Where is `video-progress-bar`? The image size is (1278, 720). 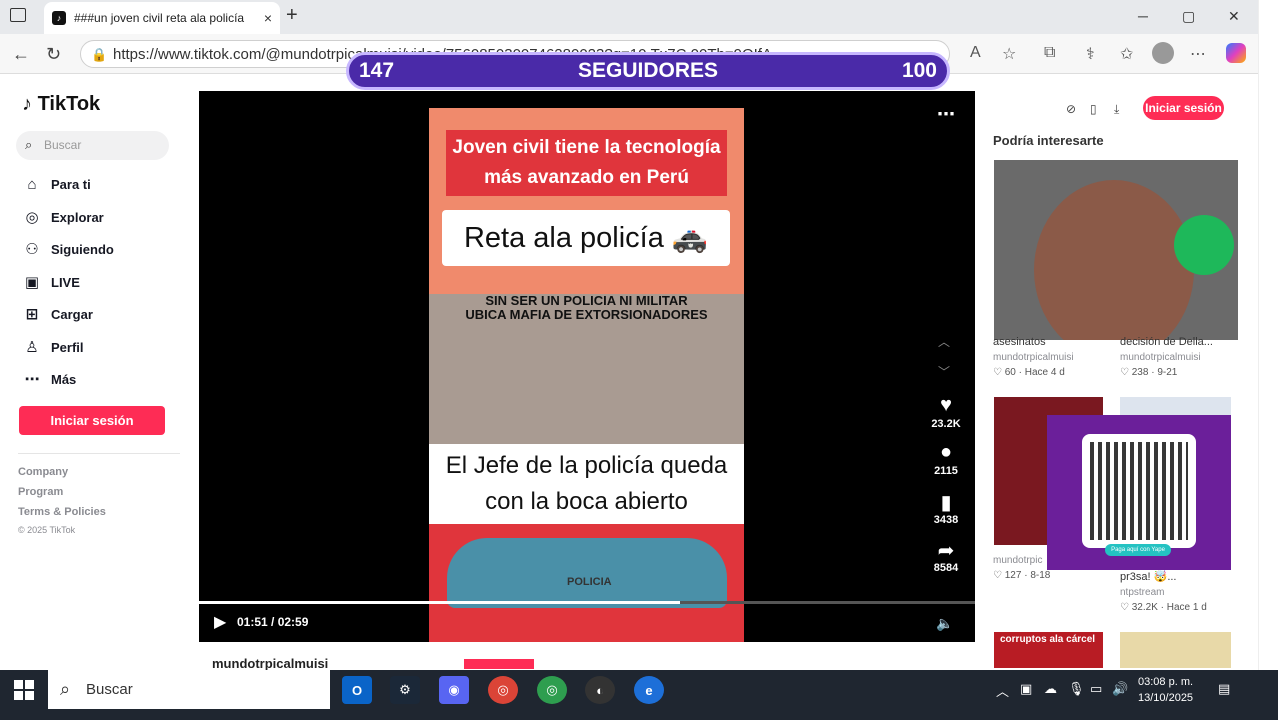
video-progress-bar is located at coordinates (587, 602).